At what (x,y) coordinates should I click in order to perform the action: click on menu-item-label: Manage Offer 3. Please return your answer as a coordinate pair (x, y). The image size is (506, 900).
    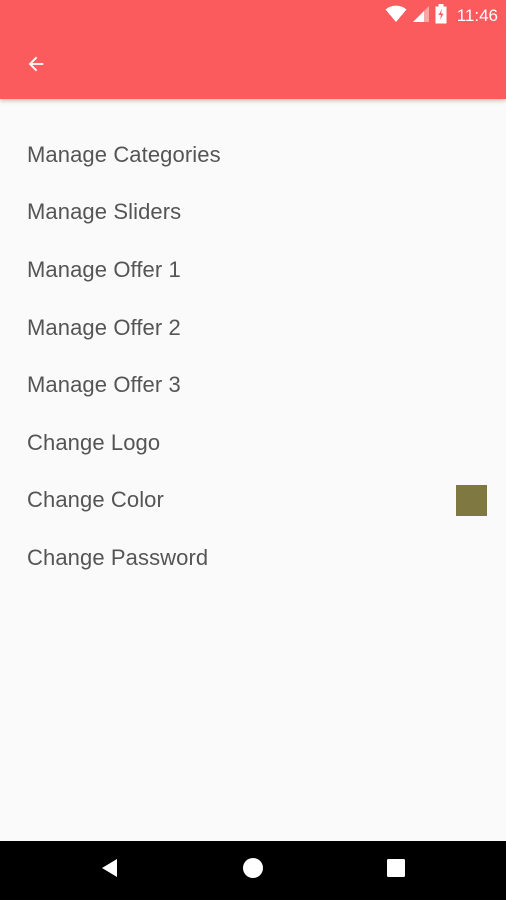
    Looking at the image, I should click on (104, 385).